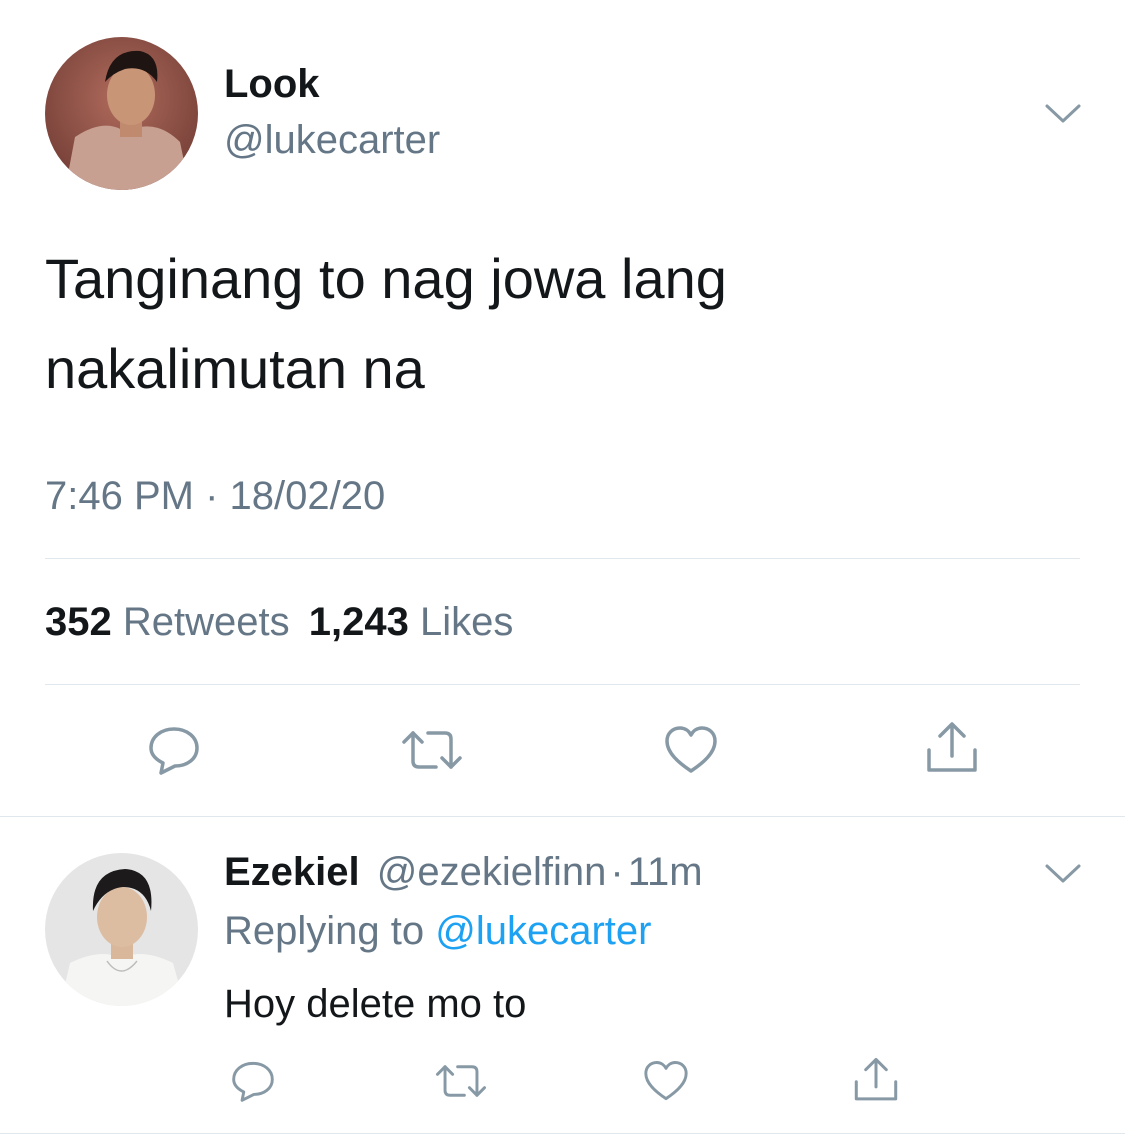 The image size is (1125, 1136). What do you see at coordinates (411, 622) in the screenshot?
I see `likes-stat: 1,243 Likes` at bounding box center [411, 622].